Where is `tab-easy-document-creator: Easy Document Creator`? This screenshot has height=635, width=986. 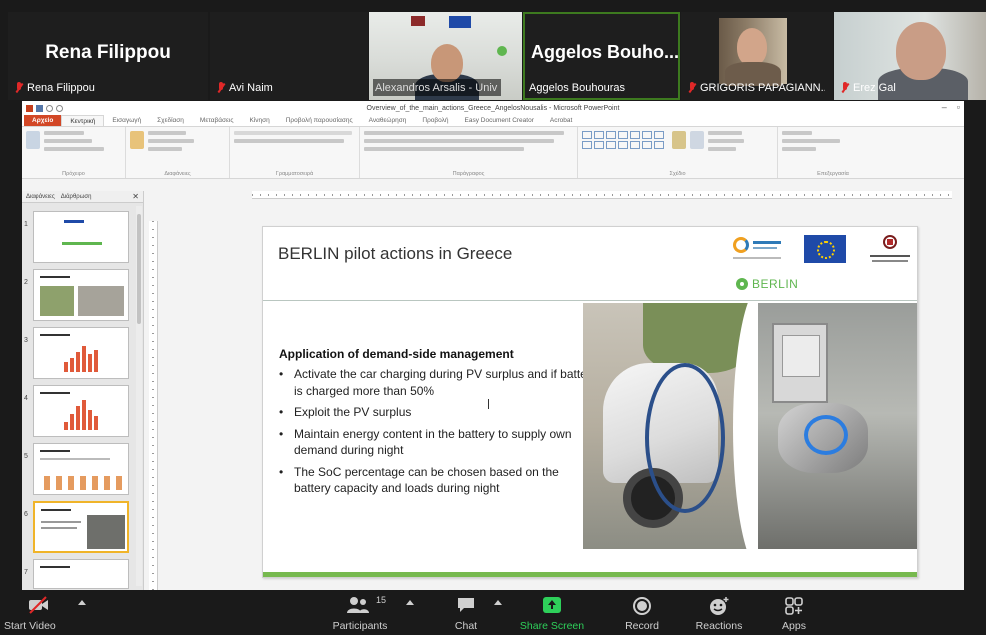
tab-easy-document-creator: Easy Document Creator is located at coordinates (499, 120).